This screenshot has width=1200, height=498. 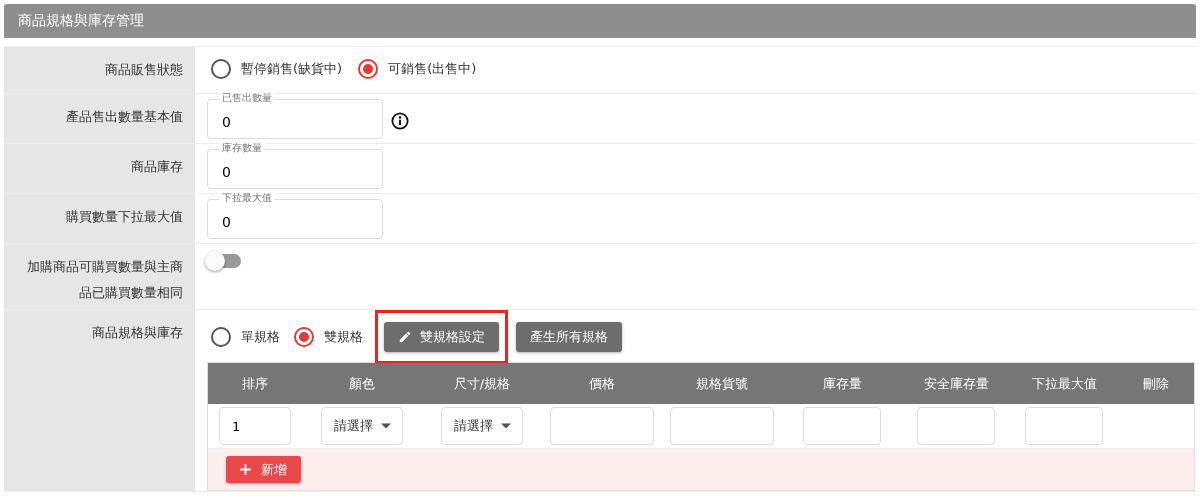 I want to click on section-header: 商品規格與庫存管理, so click(x=600, y=21).